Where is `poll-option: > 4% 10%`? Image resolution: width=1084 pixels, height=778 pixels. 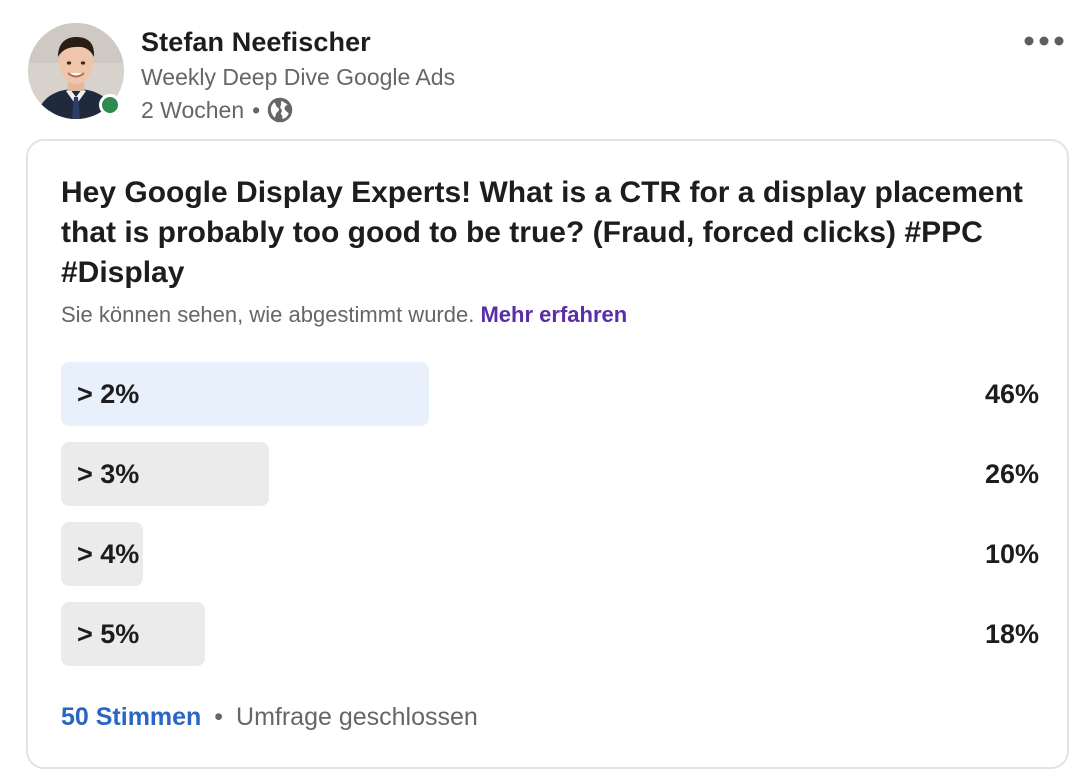 poll-option: > 4% 10% is located at coordinates (550, 554).